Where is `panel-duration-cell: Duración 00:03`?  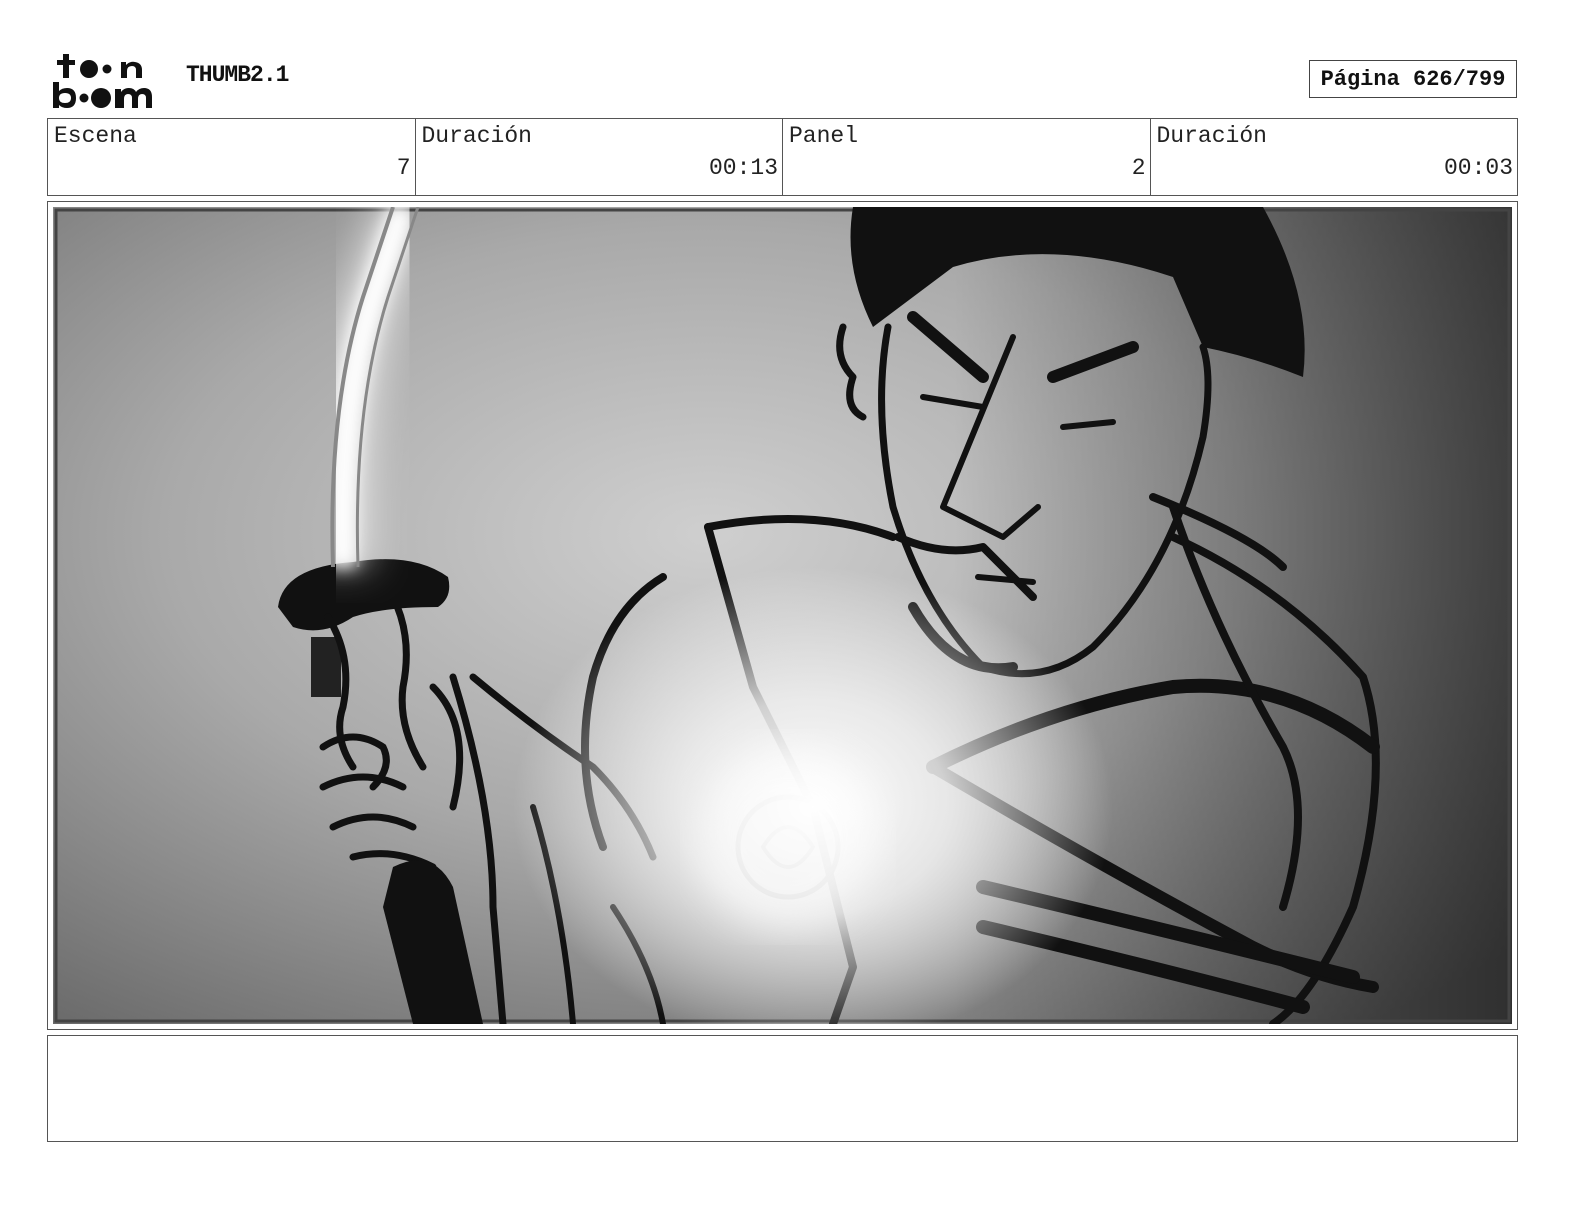
panel-duration-cell: Duración 00:03 is located at coordinates (1334, 157).